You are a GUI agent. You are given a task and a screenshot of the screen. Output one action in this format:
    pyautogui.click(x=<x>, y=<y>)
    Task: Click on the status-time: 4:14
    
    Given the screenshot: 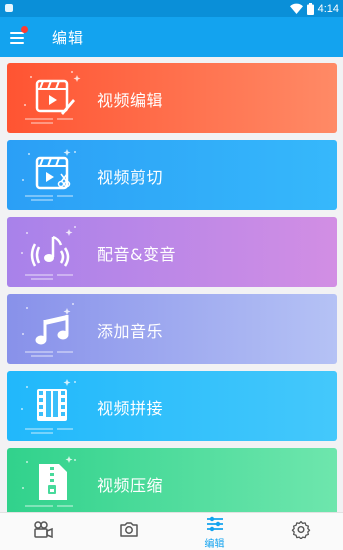 What is the action you would take?
    pyautogui.click(x=328, y=8)
    